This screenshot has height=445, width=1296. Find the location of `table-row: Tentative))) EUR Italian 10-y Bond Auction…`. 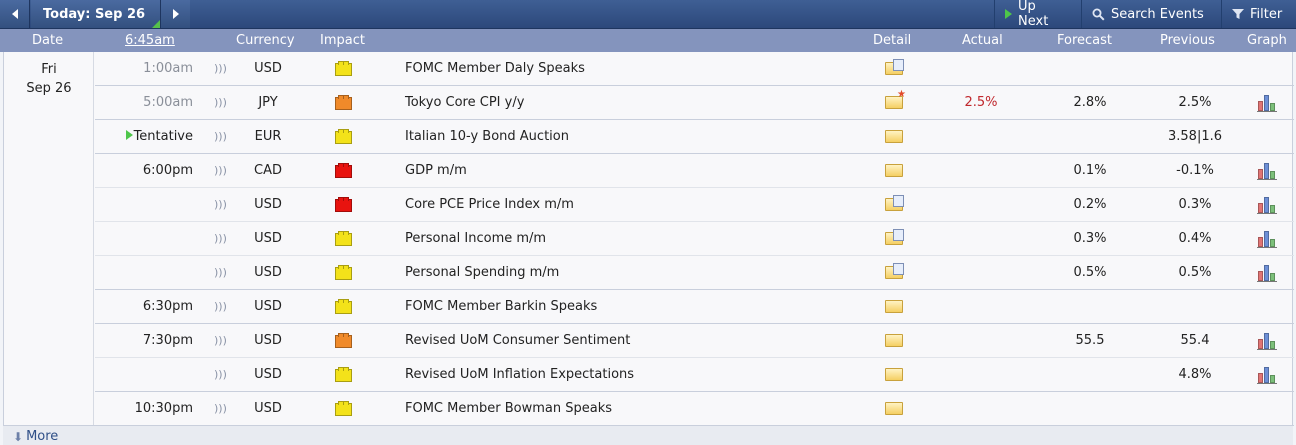

table-row: Tentative))) EUR Italian 10-y Bond Auction… is located at coordinates (694, 137).